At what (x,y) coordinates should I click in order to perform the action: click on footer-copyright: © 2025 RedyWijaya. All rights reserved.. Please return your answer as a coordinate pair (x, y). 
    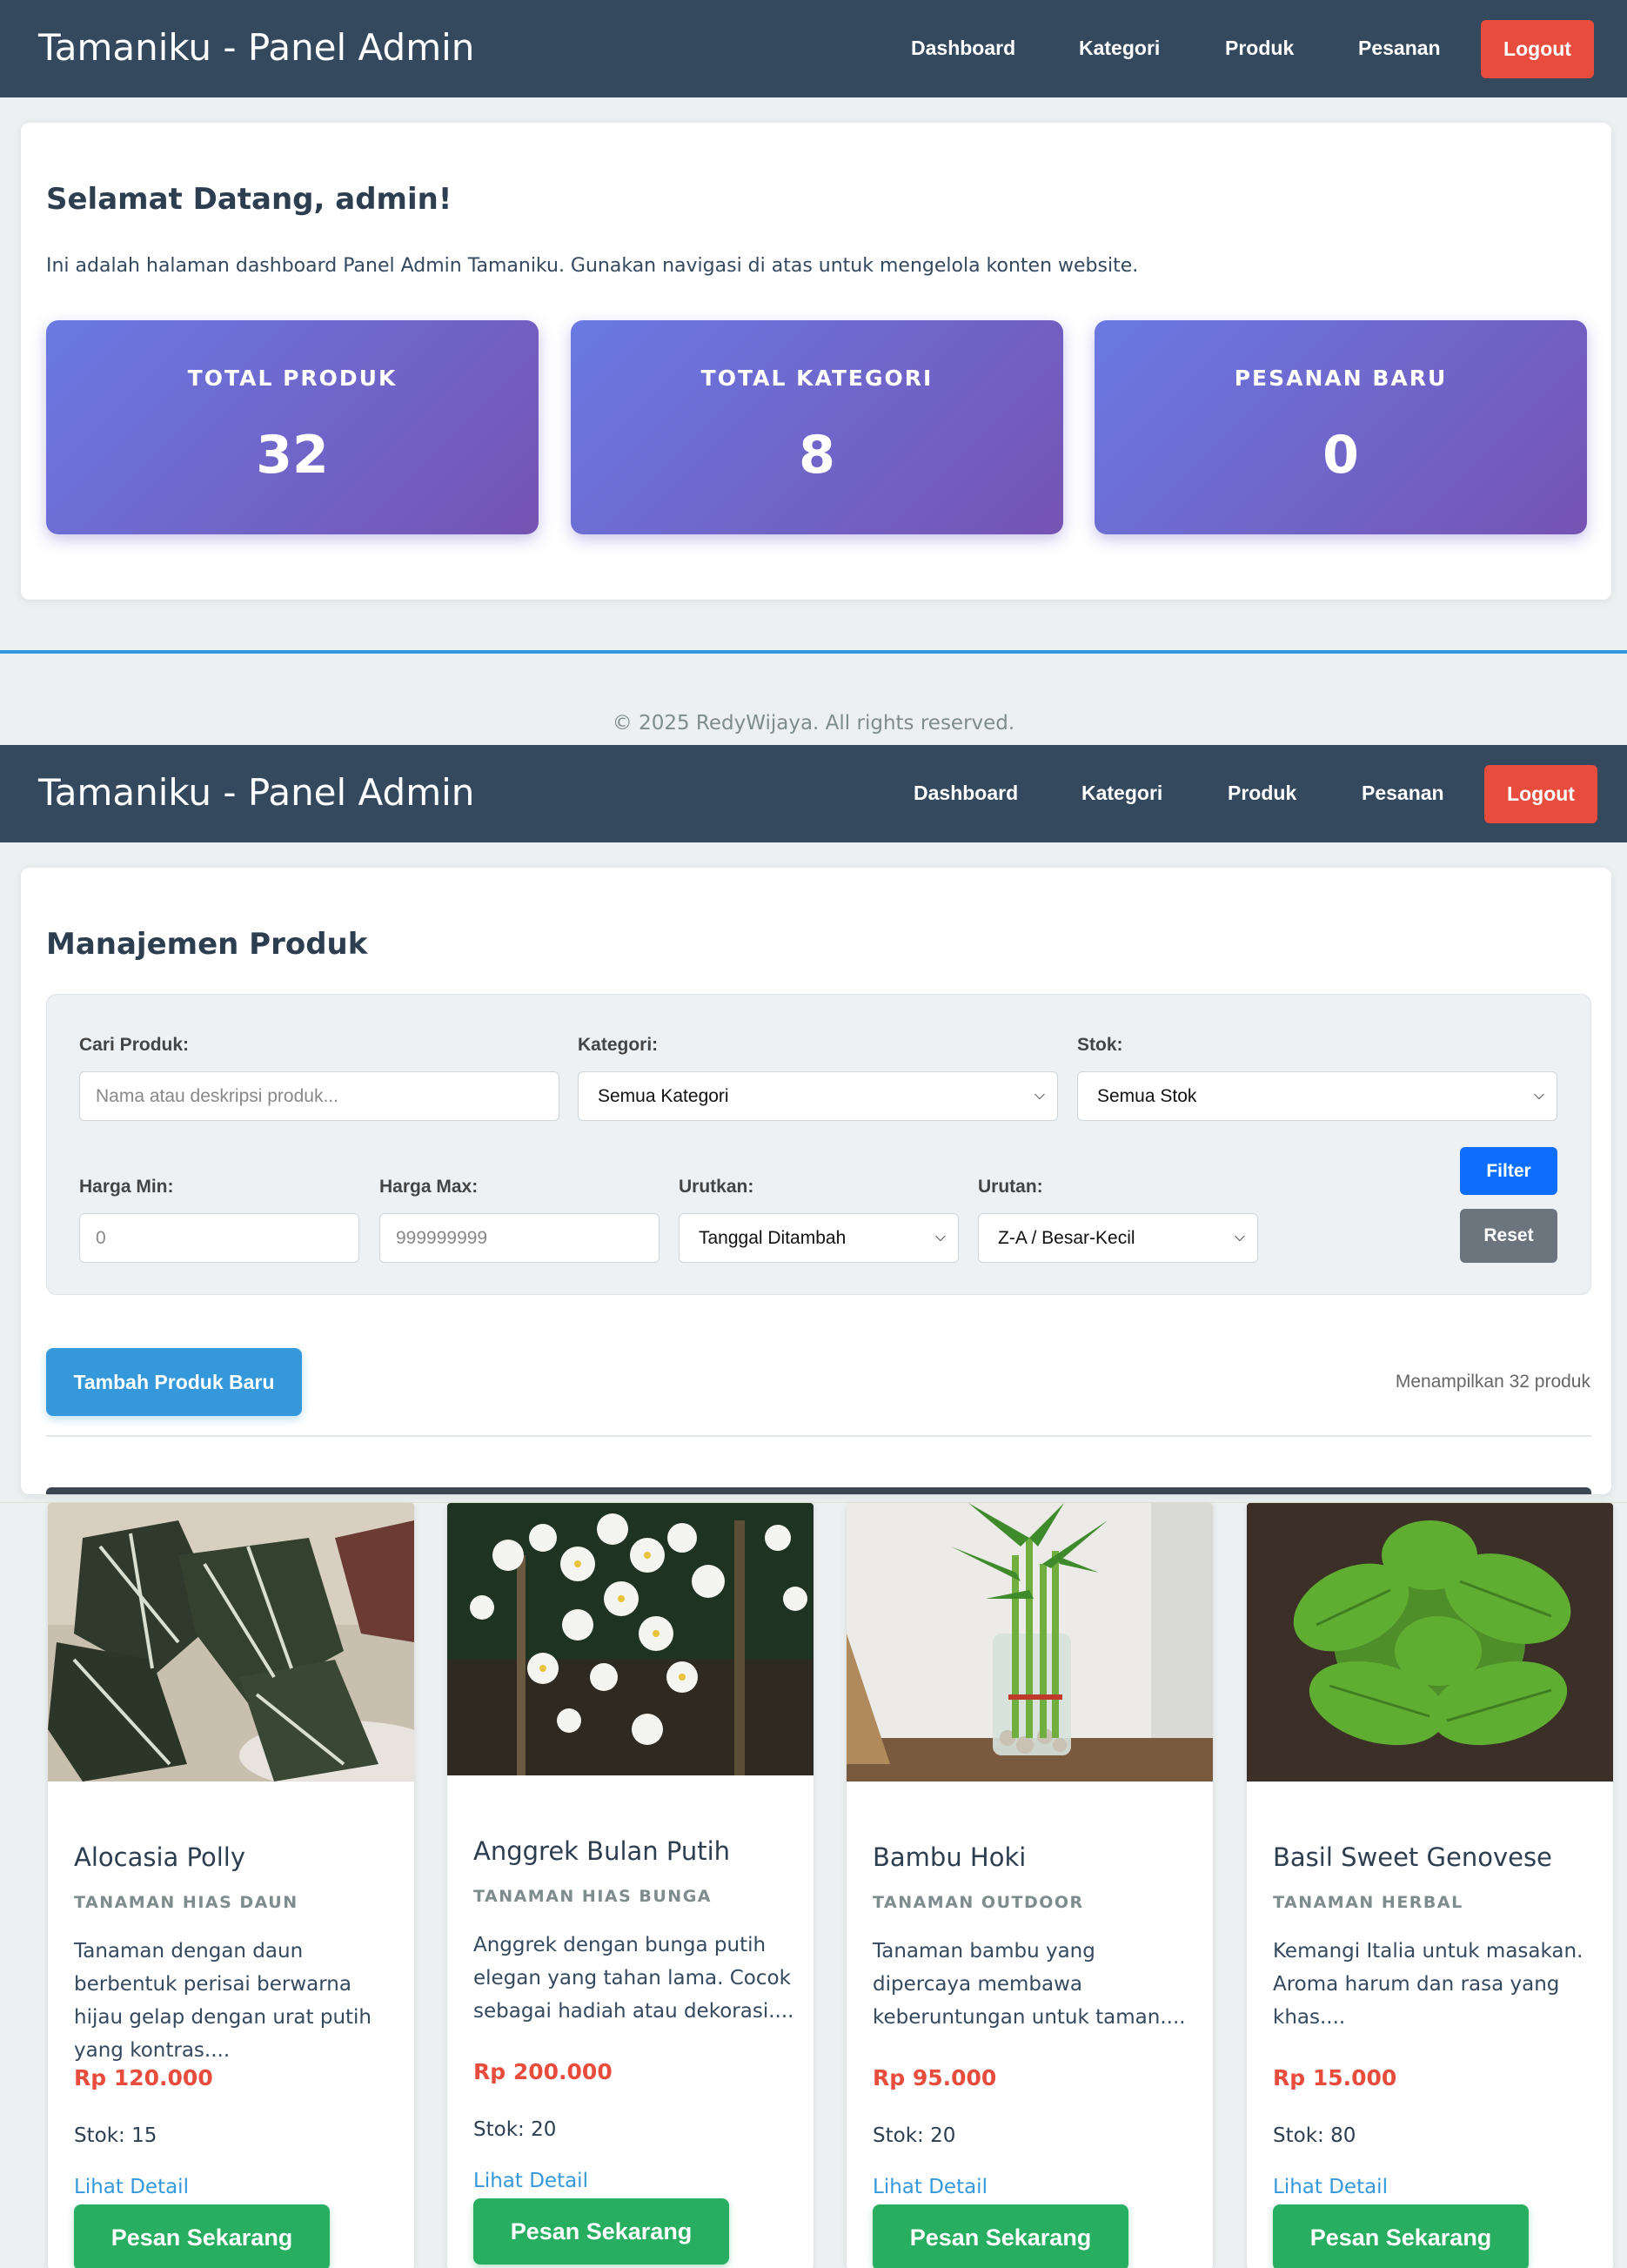
    Looking at the image, I should click on (813, 723).